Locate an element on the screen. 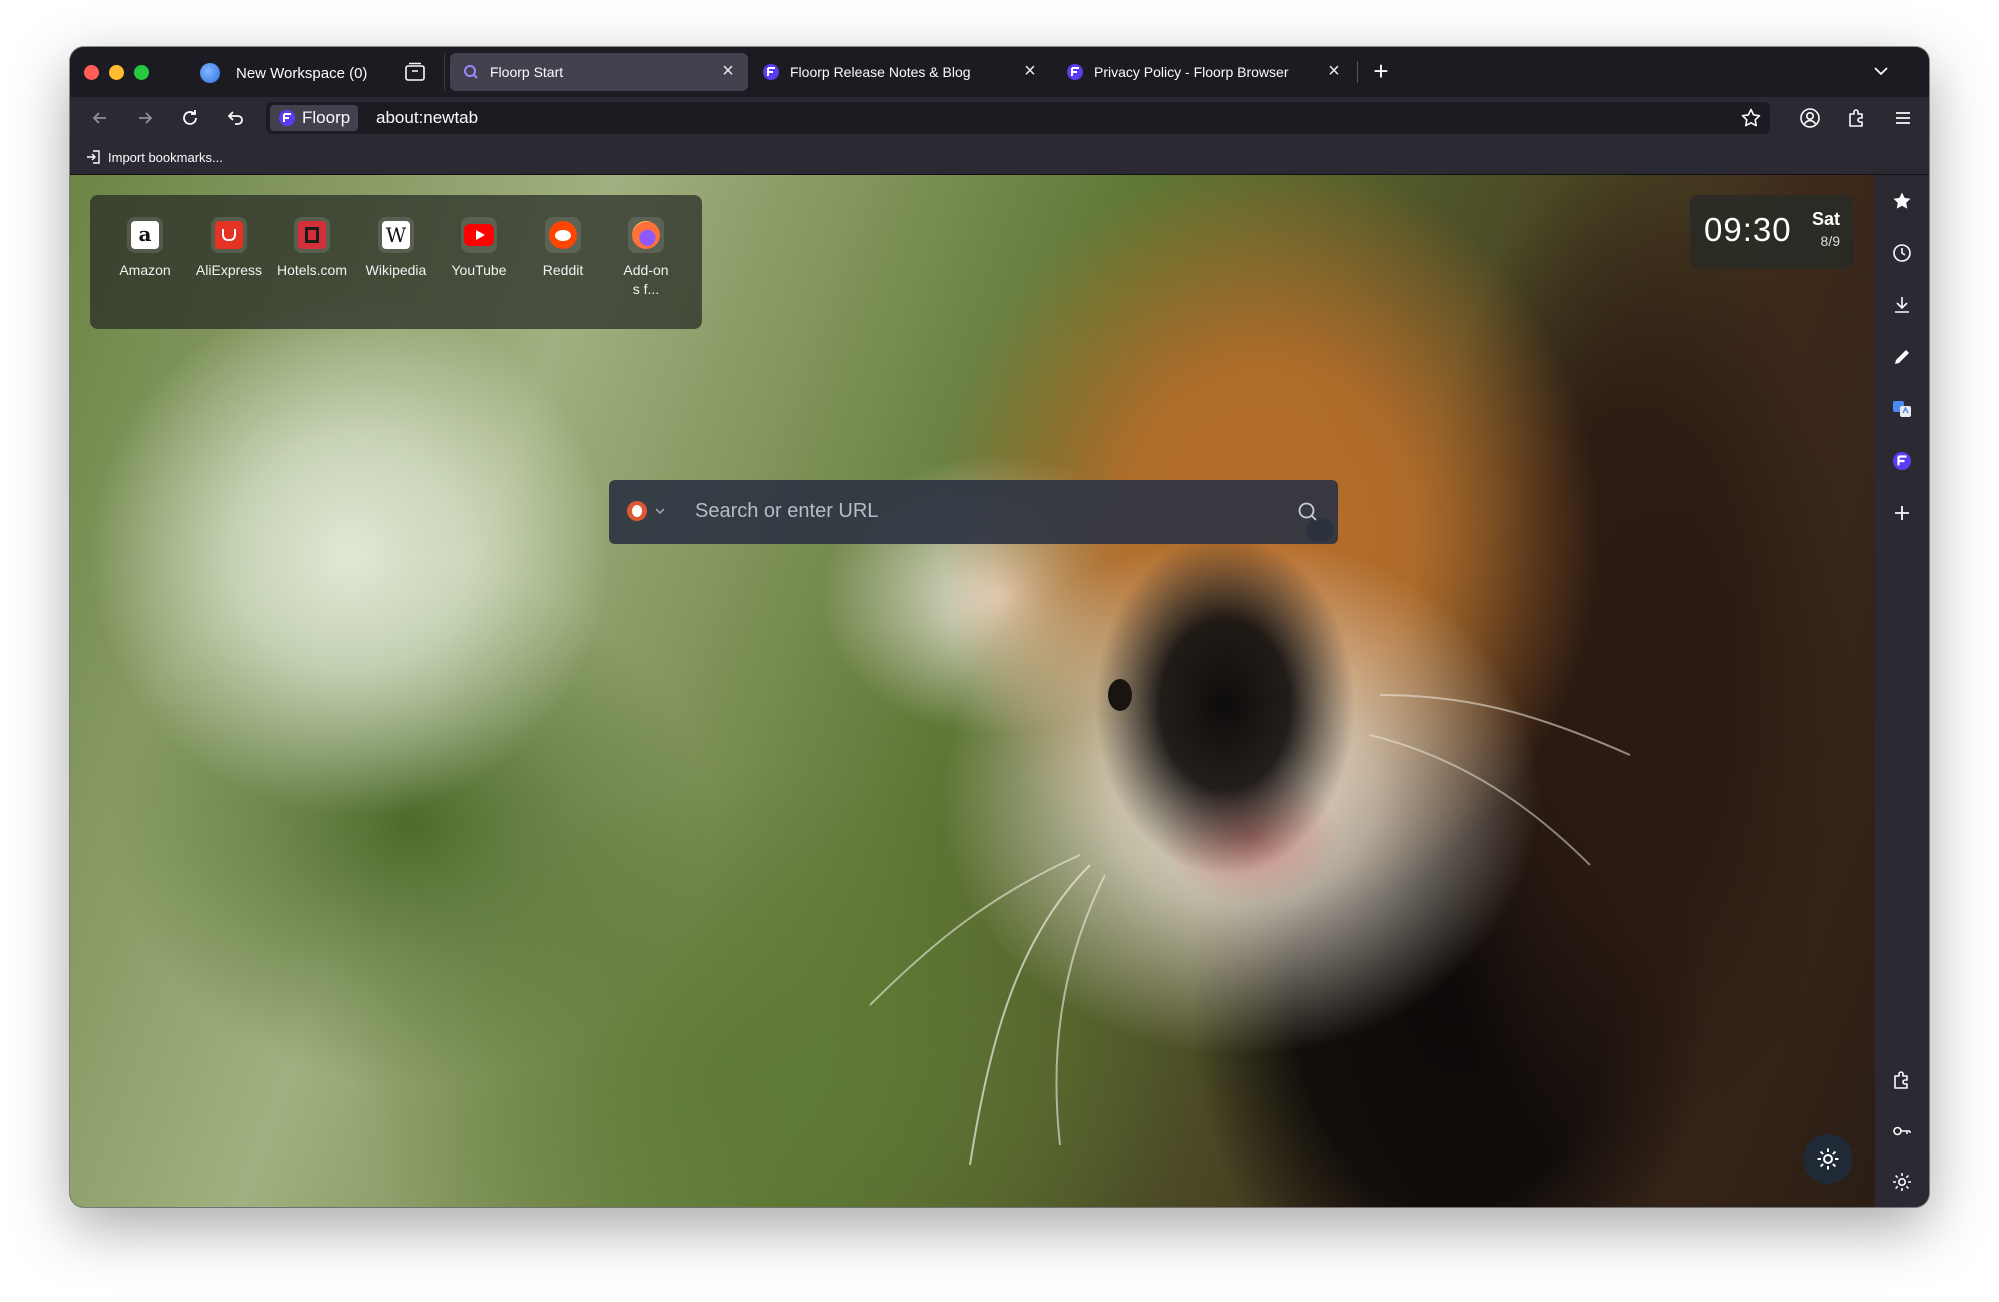  aliexpress-icon is located at coordinates (229, 235).